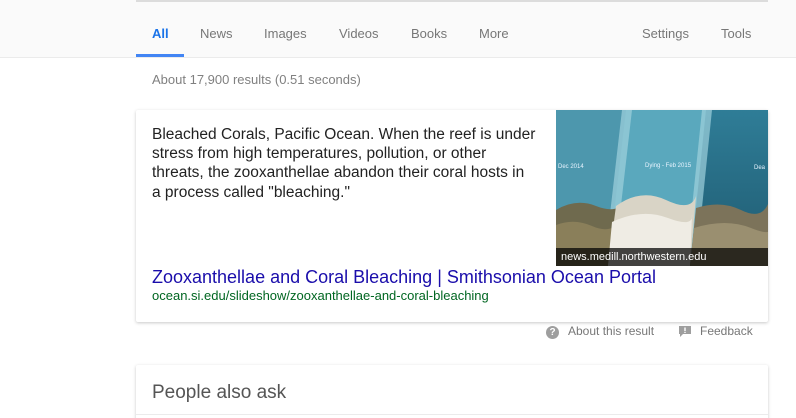  Describe the element at coordinates (359, 33) in the screenshot. I see `tab-videos: Videos` at that location.